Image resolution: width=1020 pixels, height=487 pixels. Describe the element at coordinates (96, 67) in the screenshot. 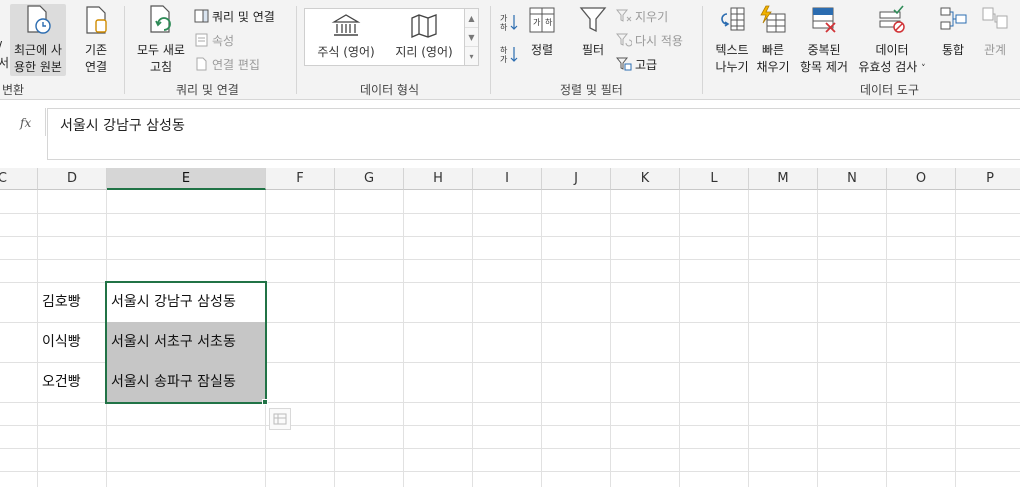

I see `existing-connections-label-2: 연결` at that location.